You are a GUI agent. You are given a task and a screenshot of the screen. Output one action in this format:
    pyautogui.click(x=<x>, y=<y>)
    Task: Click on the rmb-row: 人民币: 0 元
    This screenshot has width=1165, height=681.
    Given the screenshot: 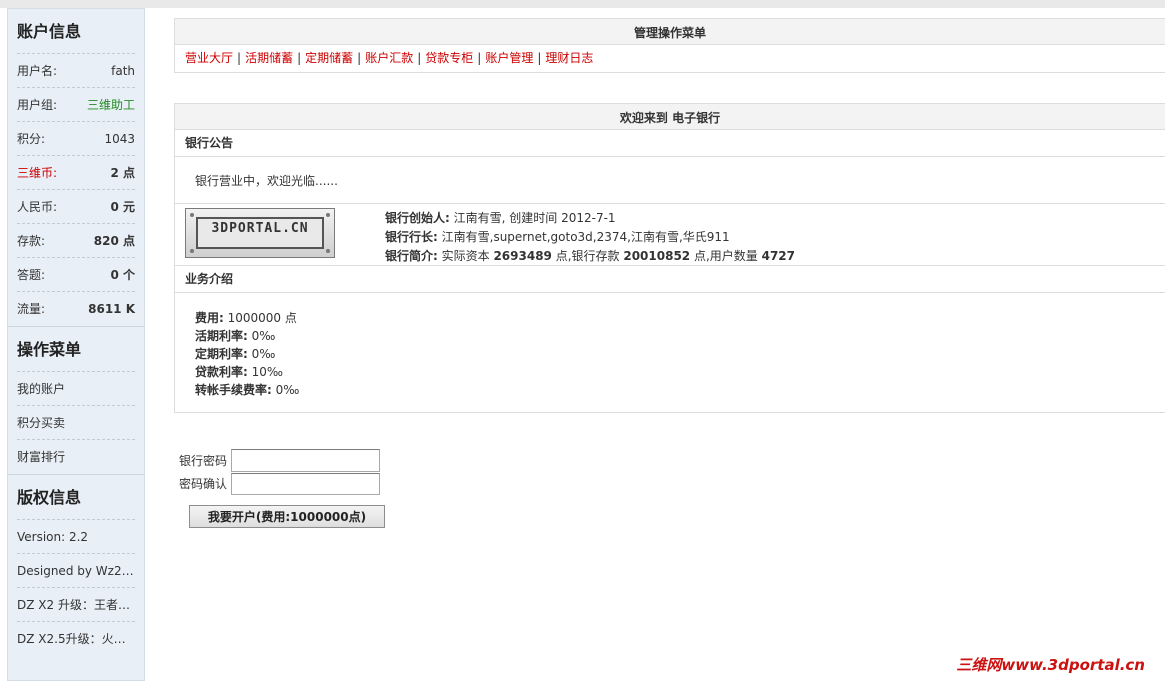 What is the action you would take?
    pyautogui.click(x=76, y=207)
    